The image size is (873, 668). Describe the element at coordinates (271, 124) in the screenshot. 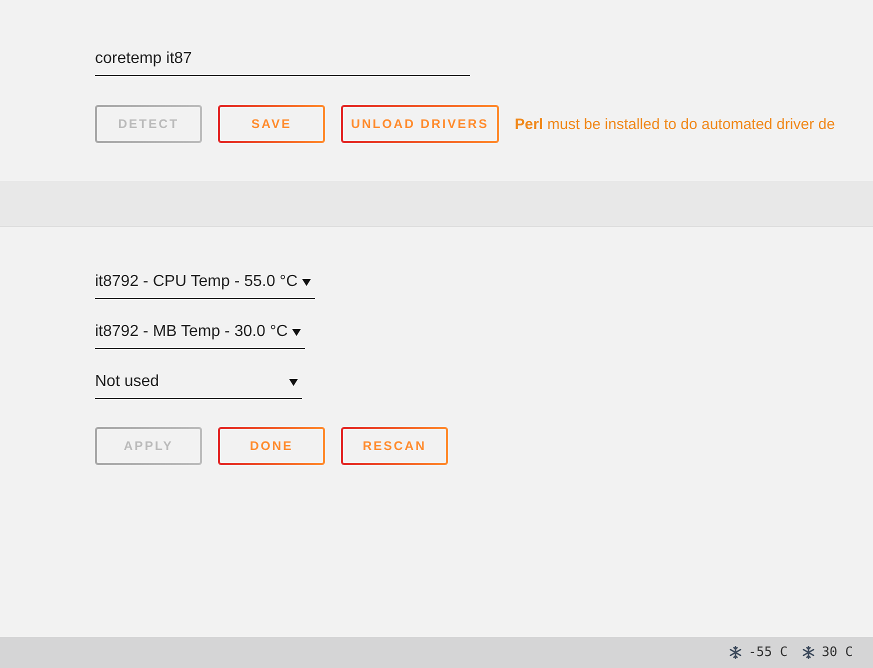

I see `action-button: SAVE` at that location.